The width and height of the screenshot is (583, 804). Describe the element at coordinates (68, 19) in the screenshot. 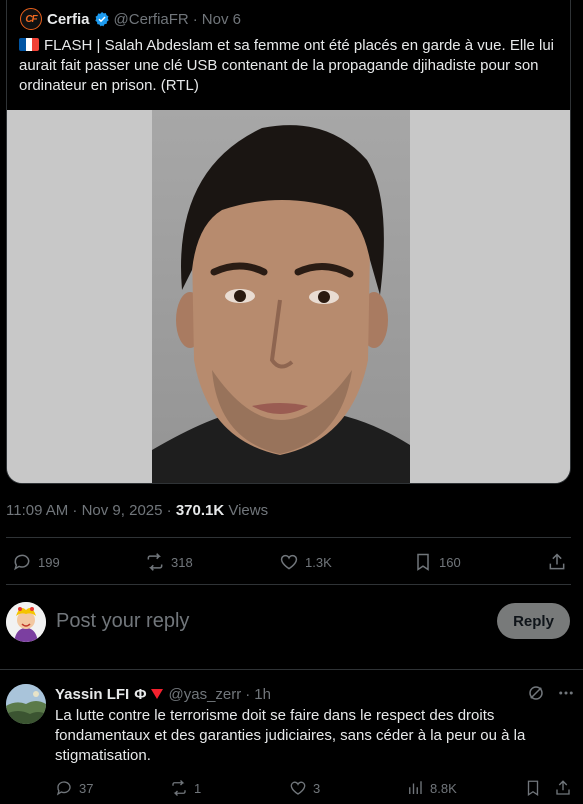

I see `author-name: Cerfia` at that location.